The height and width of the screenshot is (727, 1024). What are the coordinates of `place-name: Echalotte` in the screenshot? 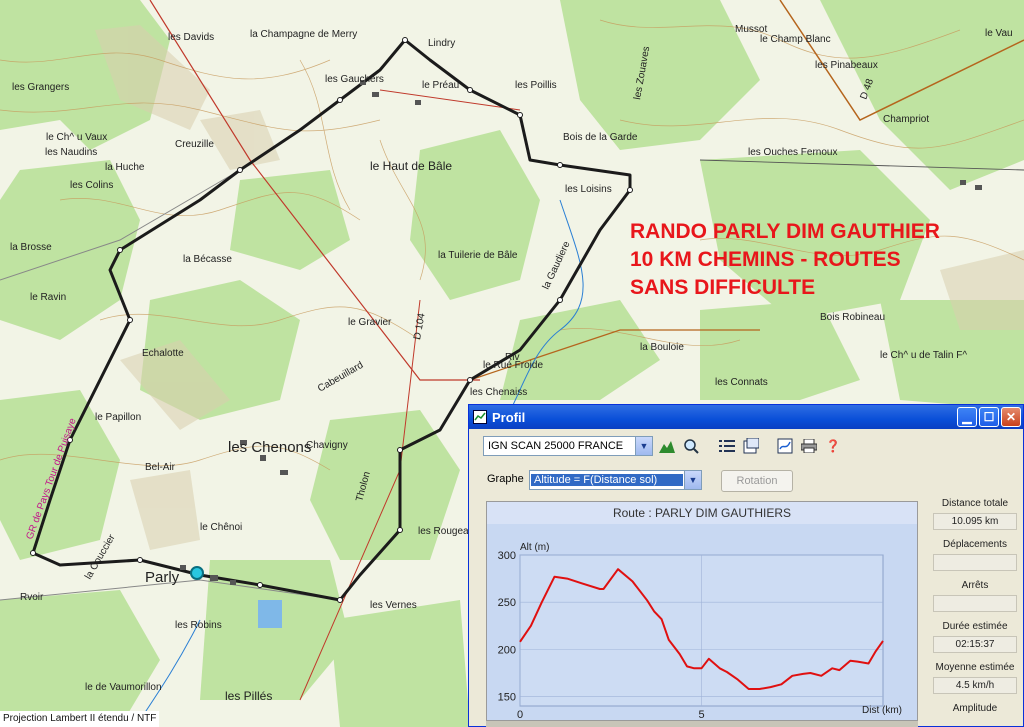 It's located at (163, 353).